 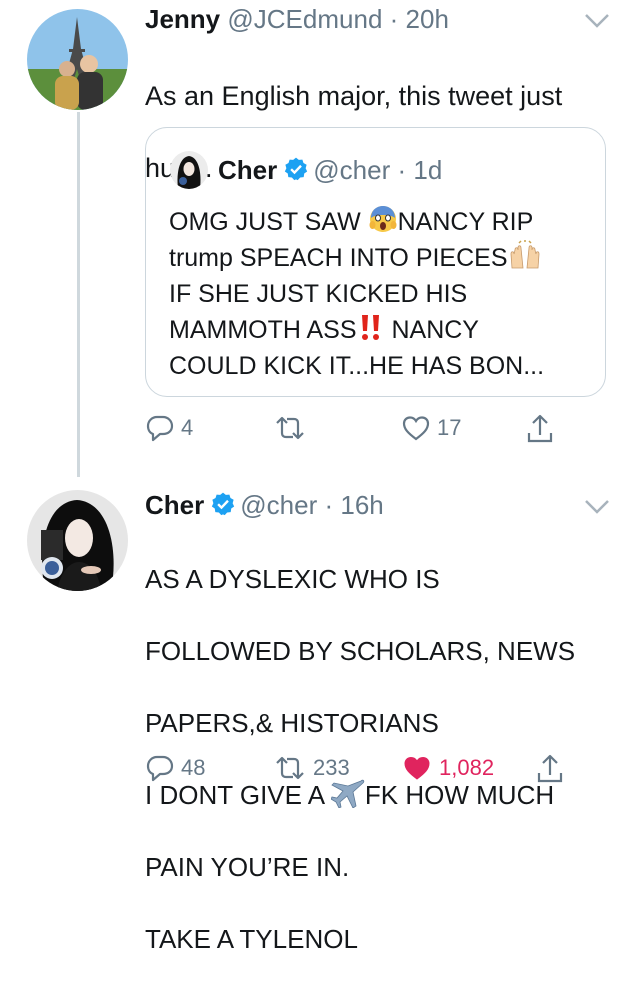 I want to click on tweet-timestamp: 16h, so click(x=361, y=505).